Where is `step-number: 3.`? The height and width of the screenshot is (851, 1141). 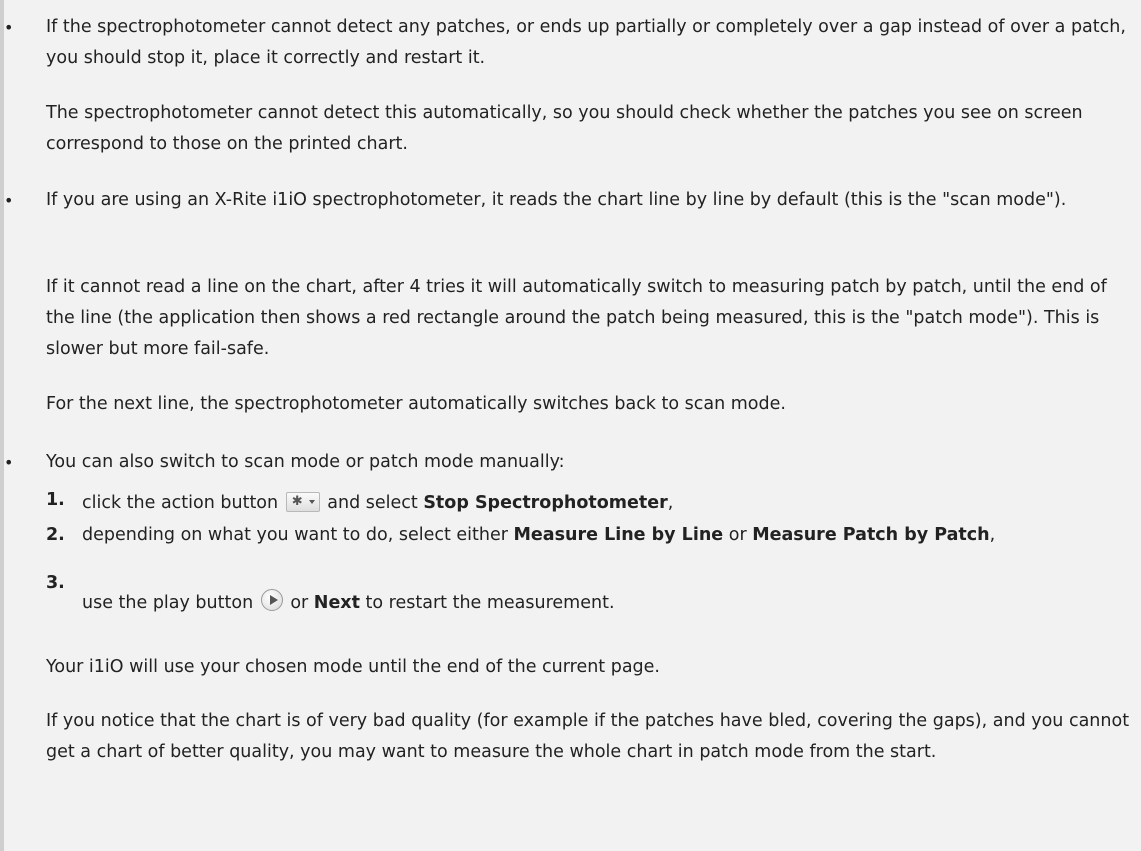
step-number: 3. is located at coordinates (55, 583).